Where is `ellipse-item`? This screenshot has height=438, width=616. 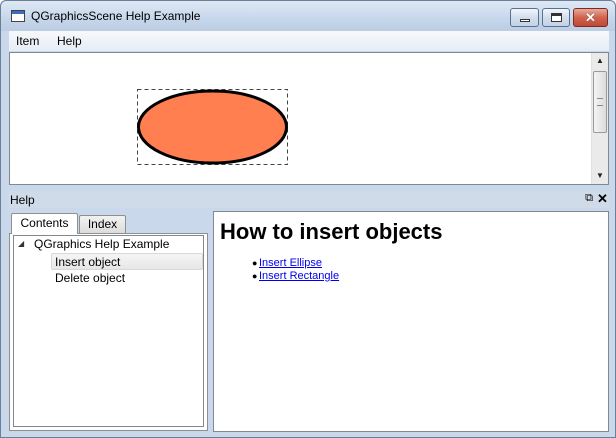 ellipse-item is located at coordinates (212, 127).